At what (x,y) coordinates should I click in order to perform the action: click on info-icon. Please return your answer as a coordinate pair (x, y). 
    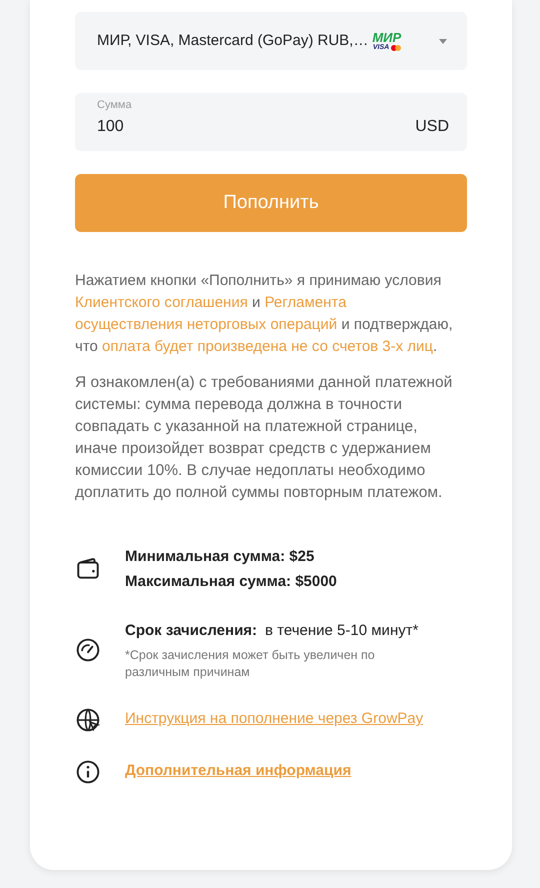
    Looking at the image, I should click on (88, 771).